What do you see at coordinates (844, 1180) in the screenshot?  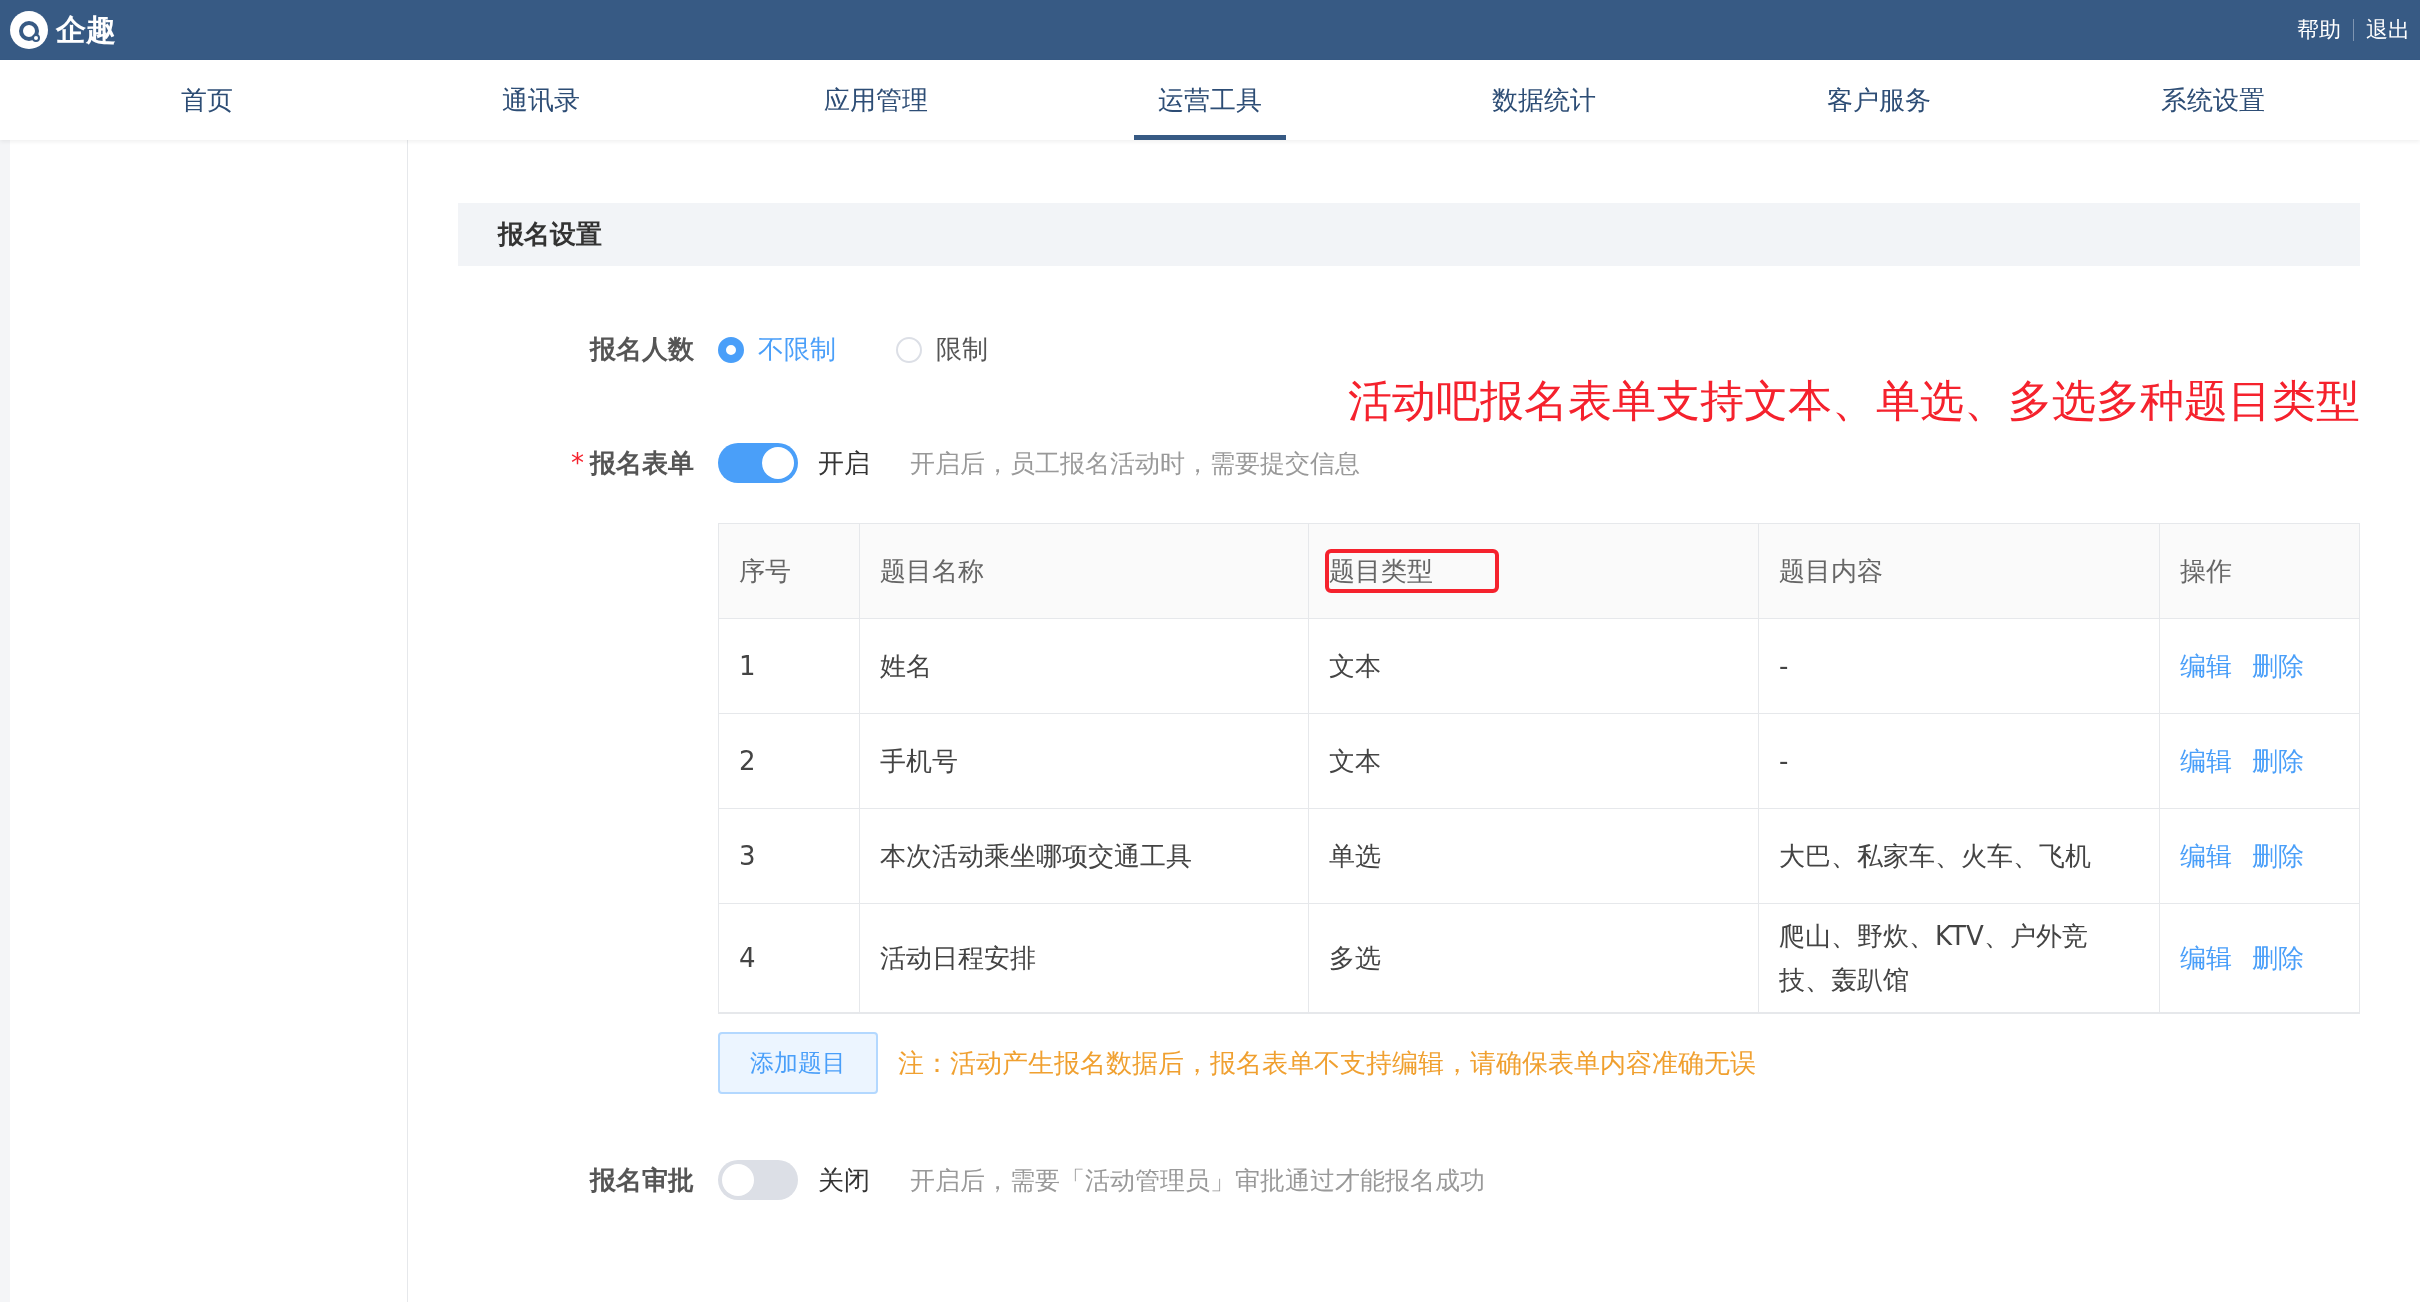 I see `toggle-state-text: 关闭` at bounding box center [844, 1180].